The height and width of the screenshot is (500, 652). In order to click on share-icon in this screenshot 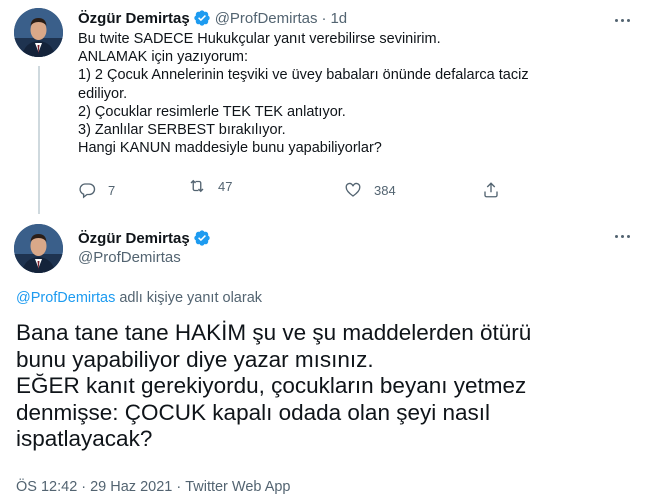, I will do `click(491, 190)`.